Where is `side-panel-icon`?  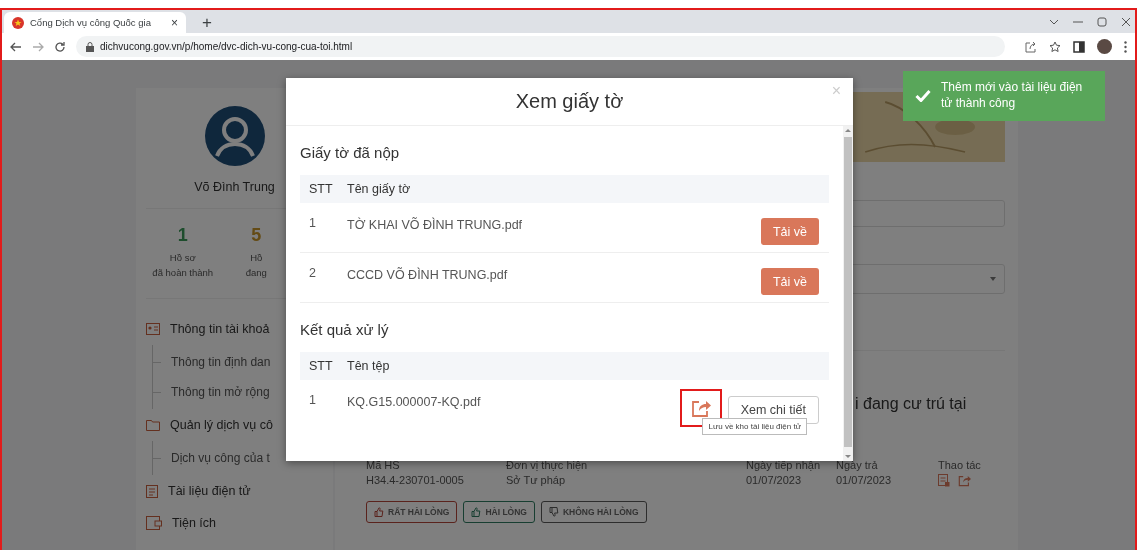 side-panel-icon is located at coordinates (1079, 46).